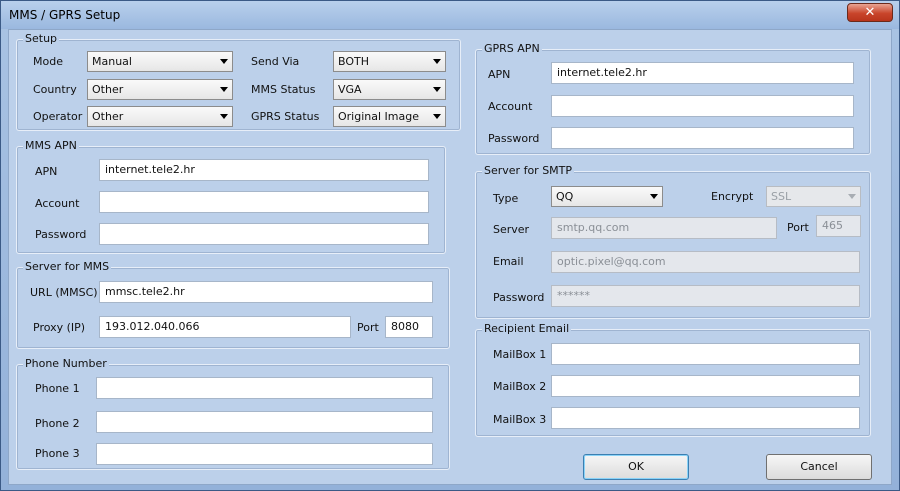  Describe the element at coordinates (664, 228) in the screenshot. I see `smtp-server-input: smtp.qq.com` at that location.